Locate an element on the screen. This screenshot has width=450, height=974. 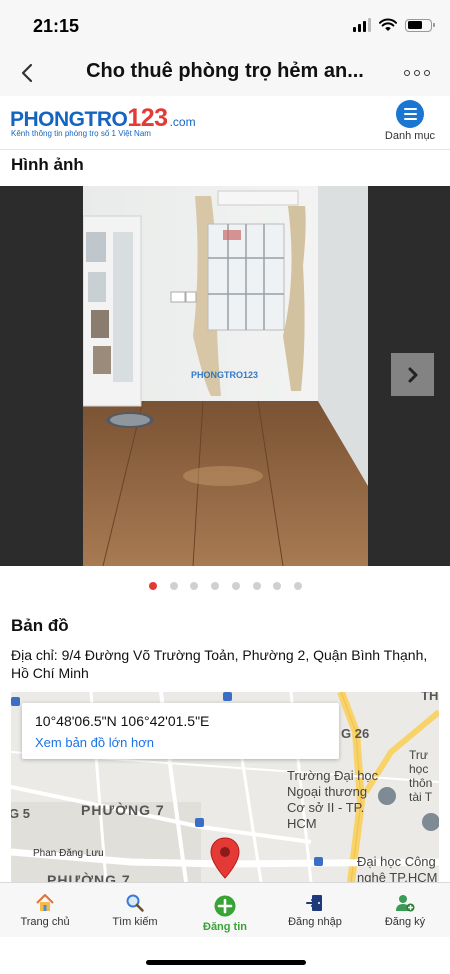
map-label-street: Phan Đăng Lưu is located at coordinates (68, 853).